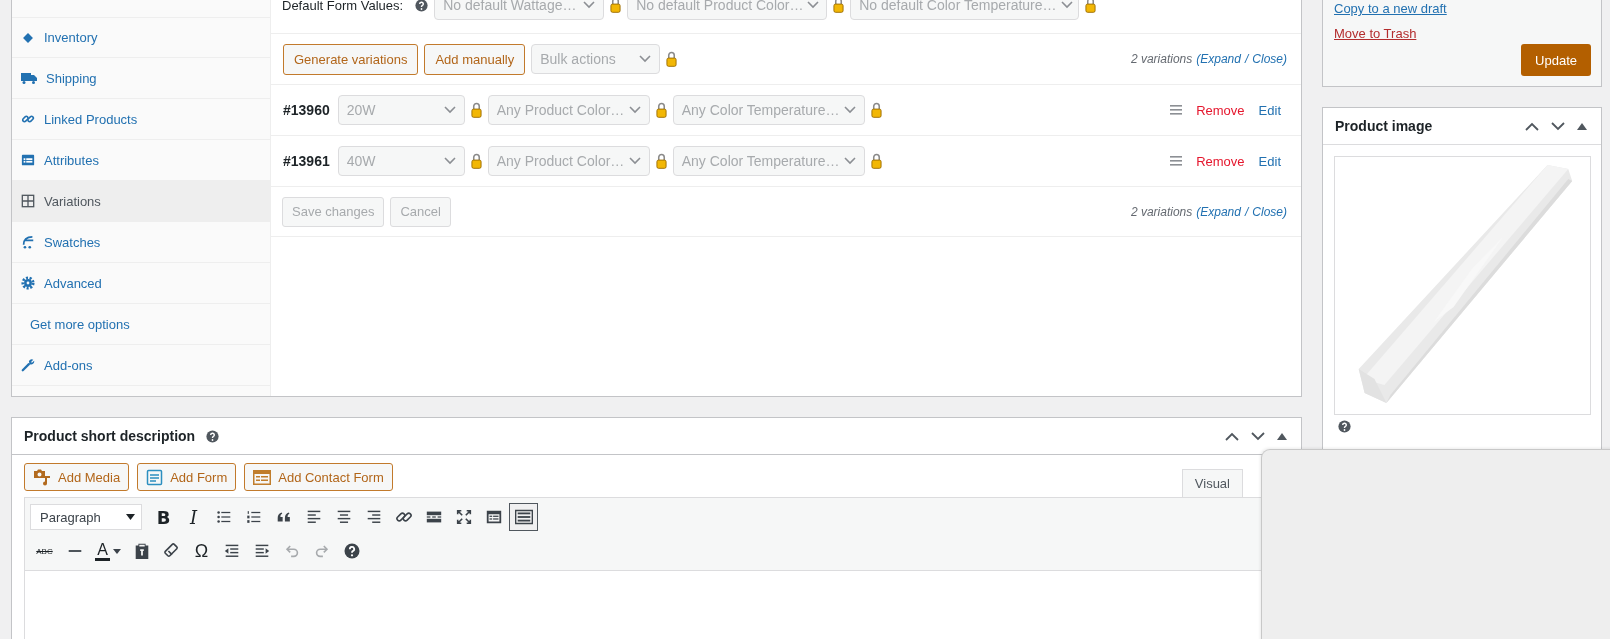  Describe the element at coordinates (201, 551) in the screenshot. I see `omega-button: Ω` at that location.